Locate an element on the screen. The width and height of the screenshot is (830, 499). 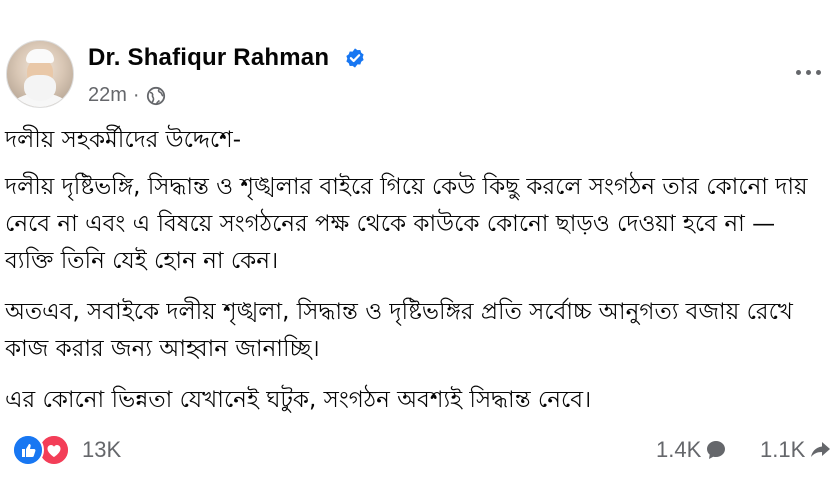
author-name: Dr. Shafiqur Rahman is located at coordinates (208, 58).